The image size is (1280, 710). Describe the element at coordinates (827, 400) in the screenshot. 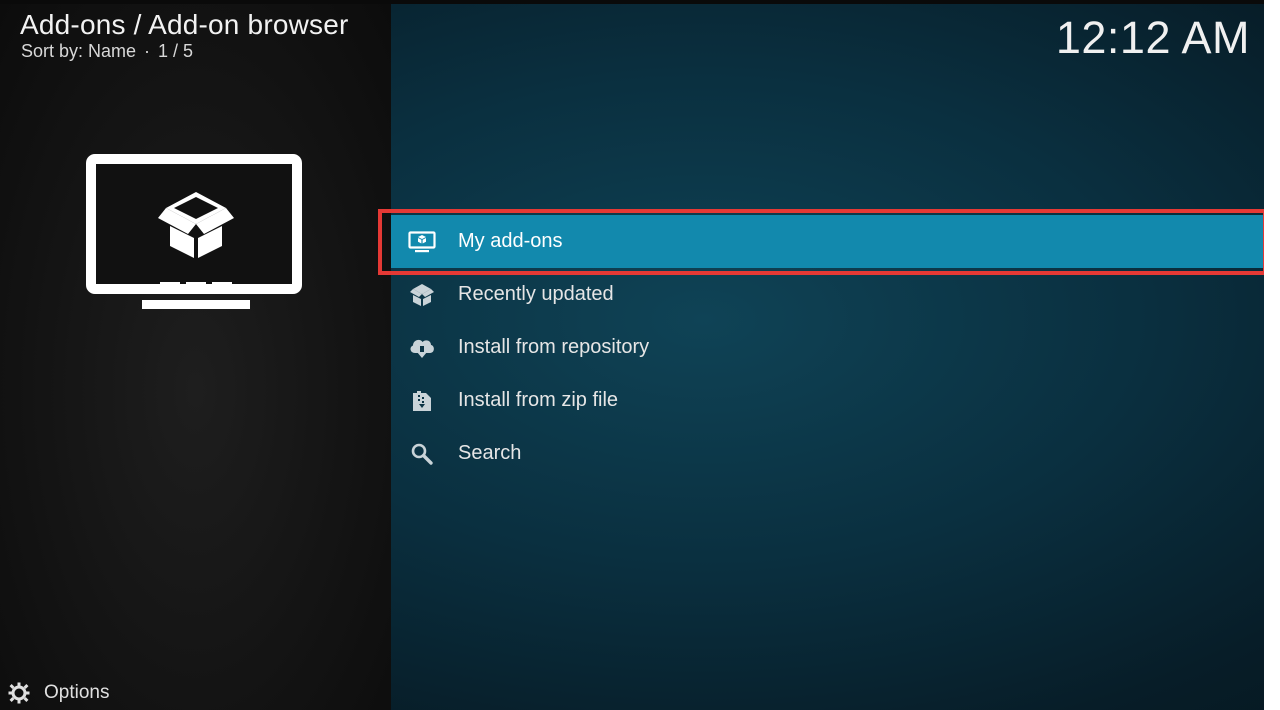

I see `menu-item-install-from-zip: Install from zip file` at that location.